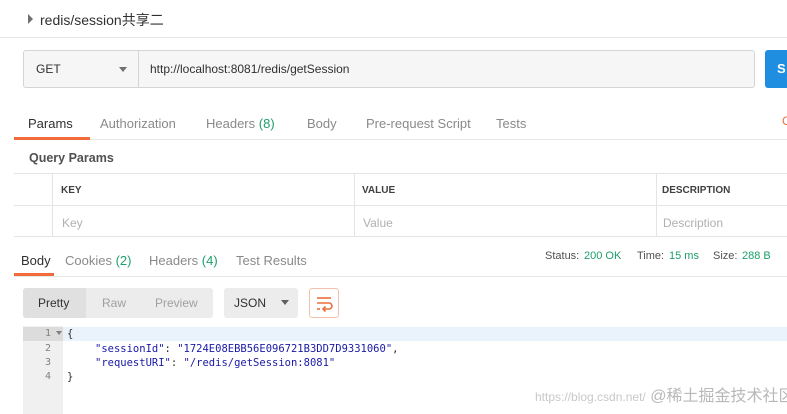  I want to click on code-line-3: "requestURI": "/redis/getSession:8081", so click(215, 363).